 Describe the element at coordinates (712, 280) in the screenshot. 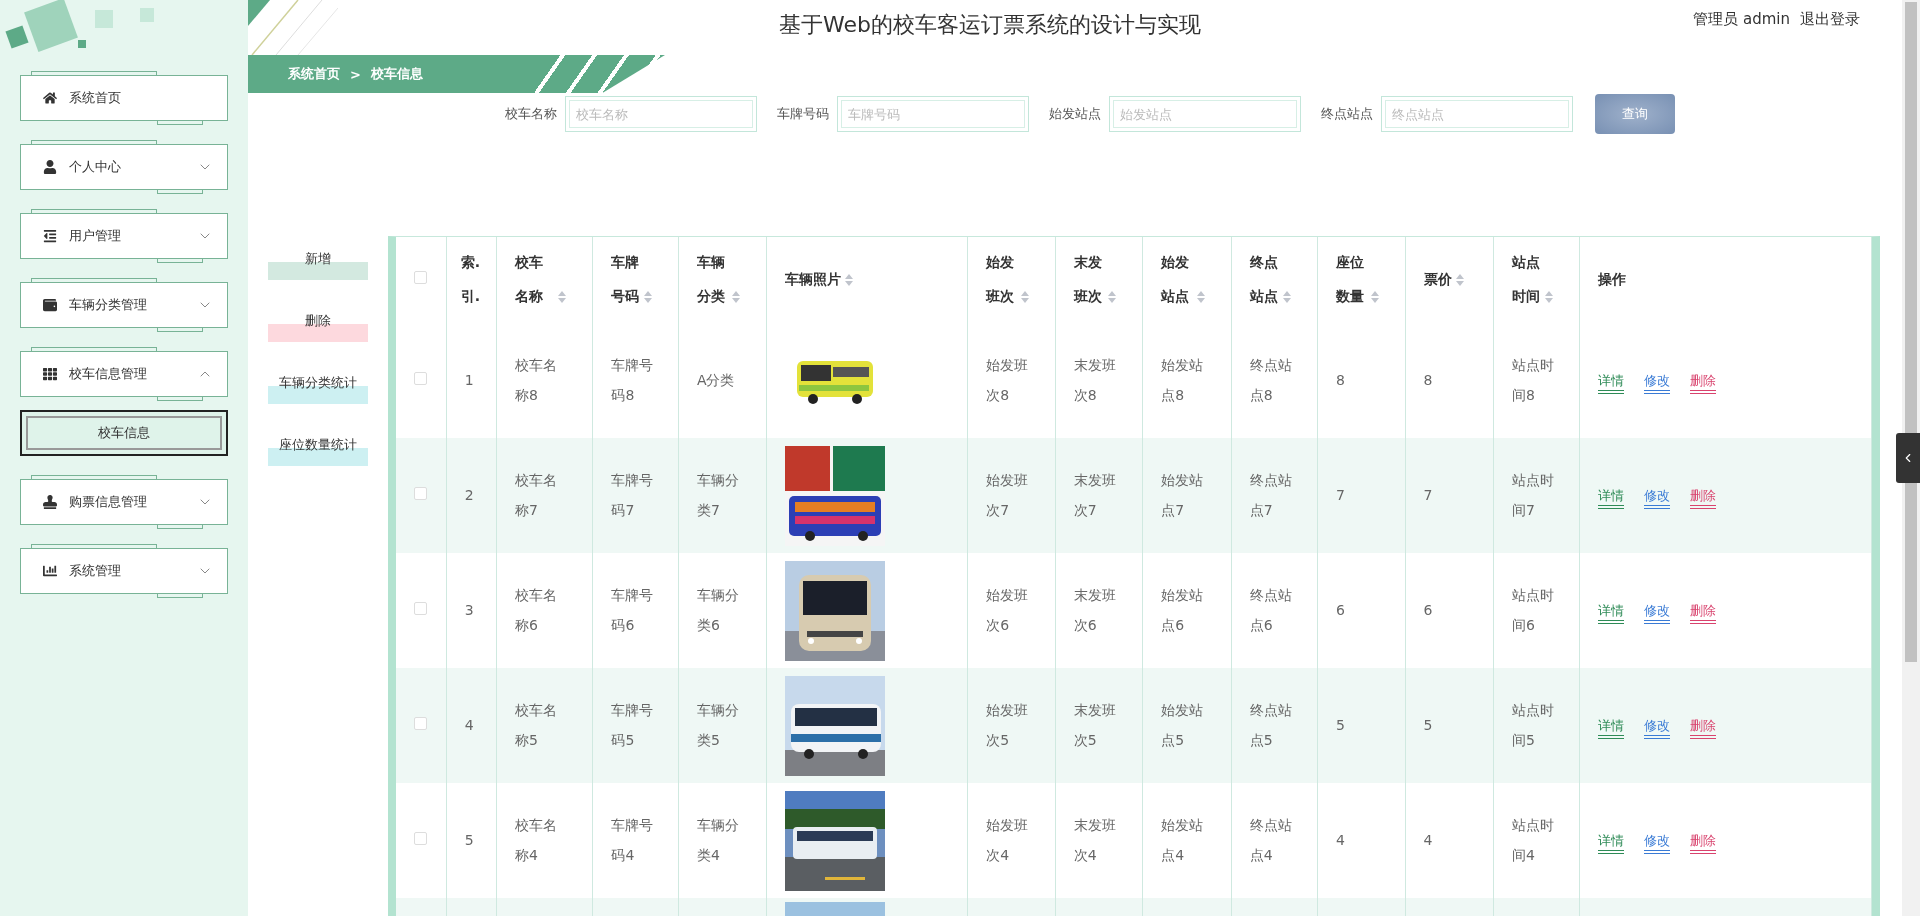

I see `column-header: 车辆分类` at that location.